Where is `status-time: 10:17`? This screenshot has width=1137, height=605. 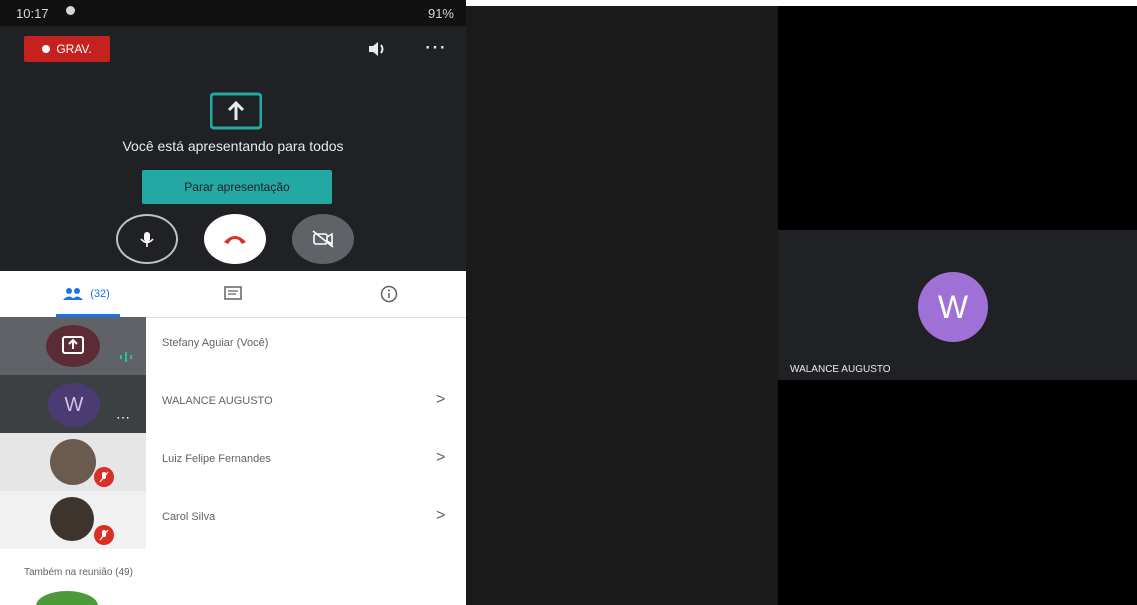 status-time: 10:17 is located at coordinates (32, 13).